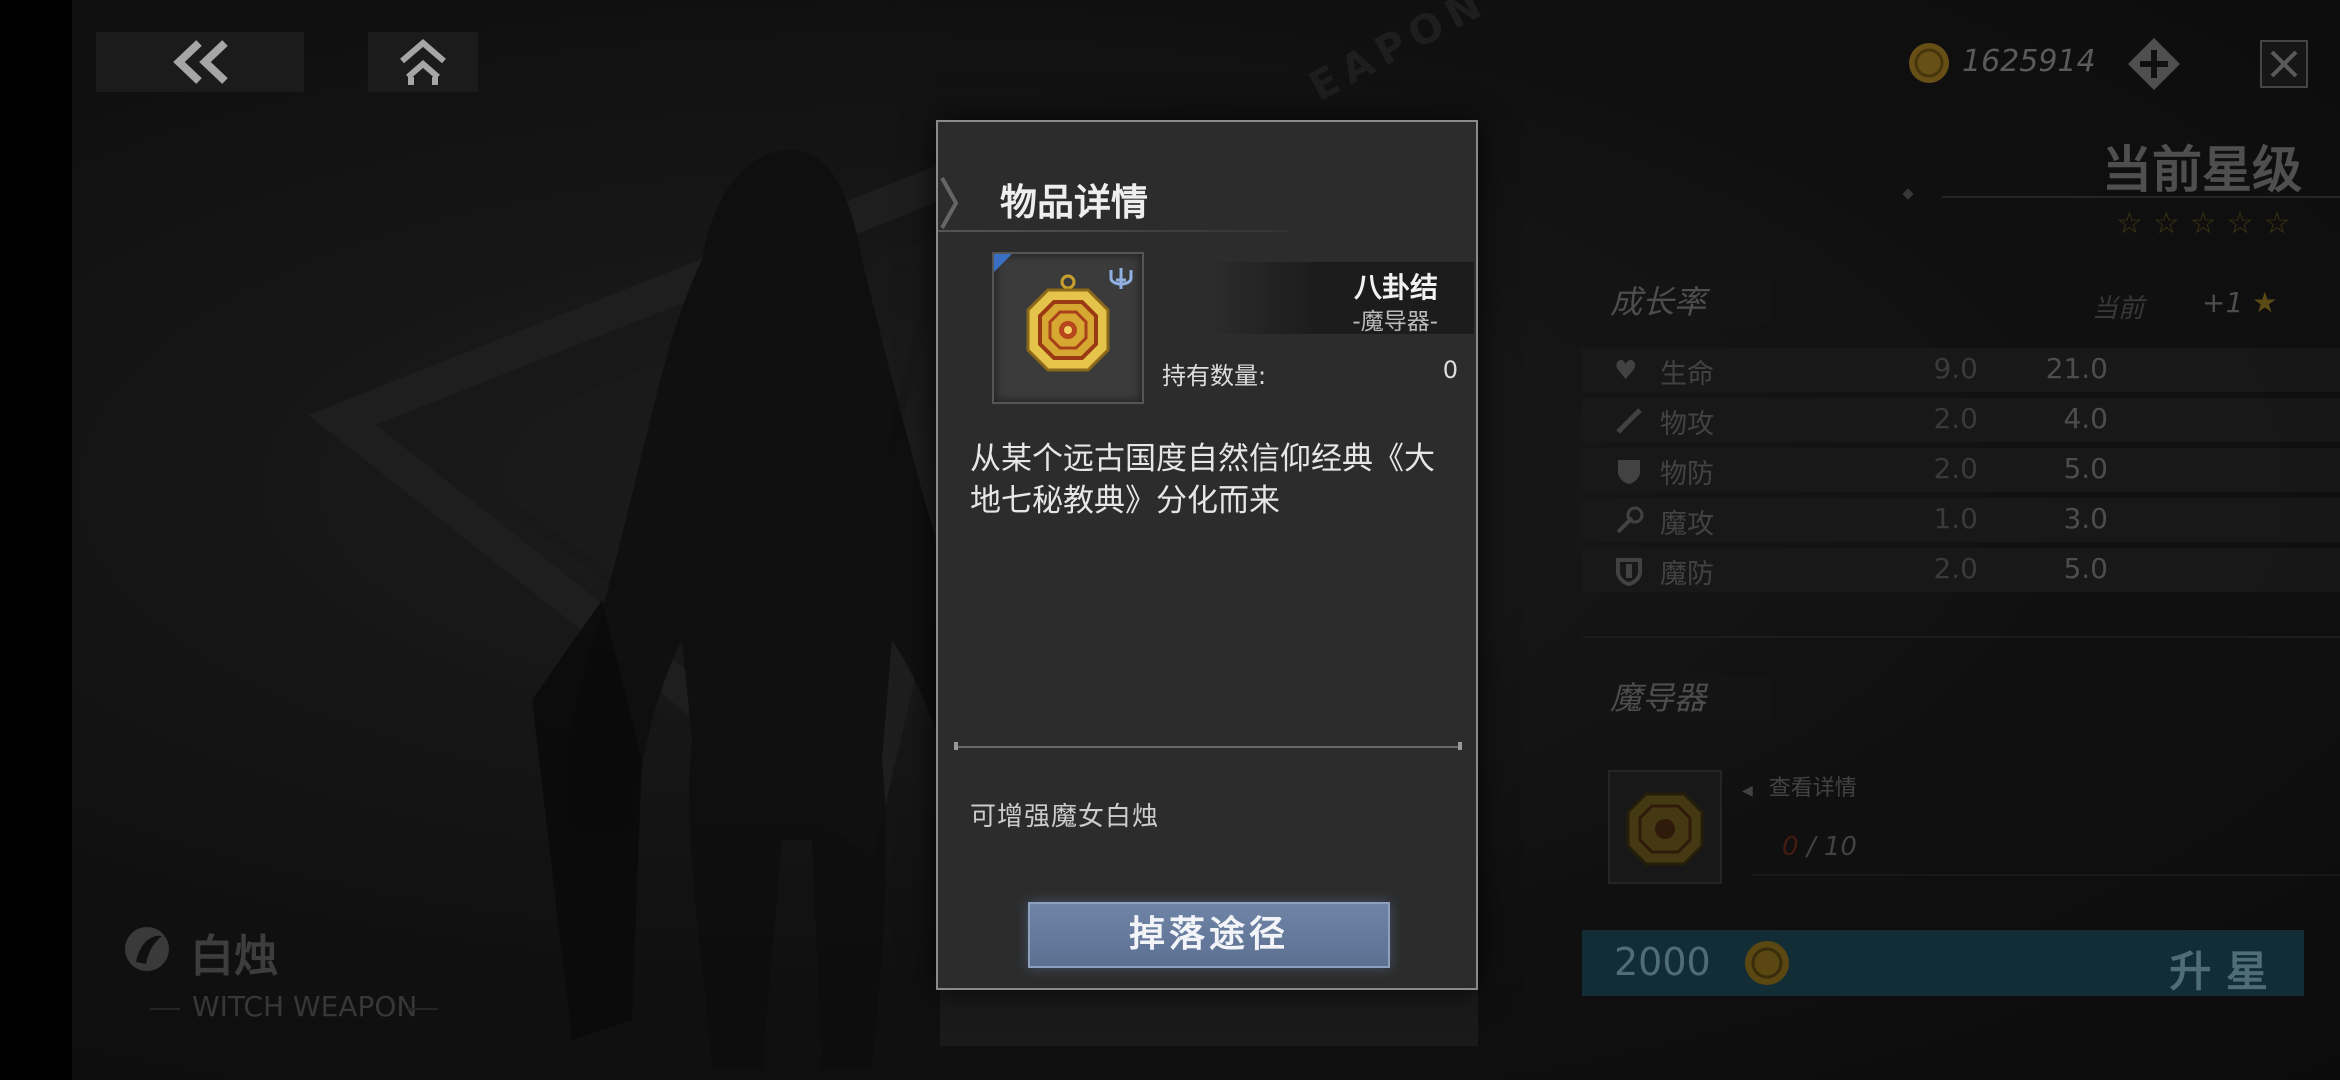 This screenshot has height=1080, width=2340. Describe the element at coordinates (1460, 746) in the screenshot. I see `divider-end-right` at that location.